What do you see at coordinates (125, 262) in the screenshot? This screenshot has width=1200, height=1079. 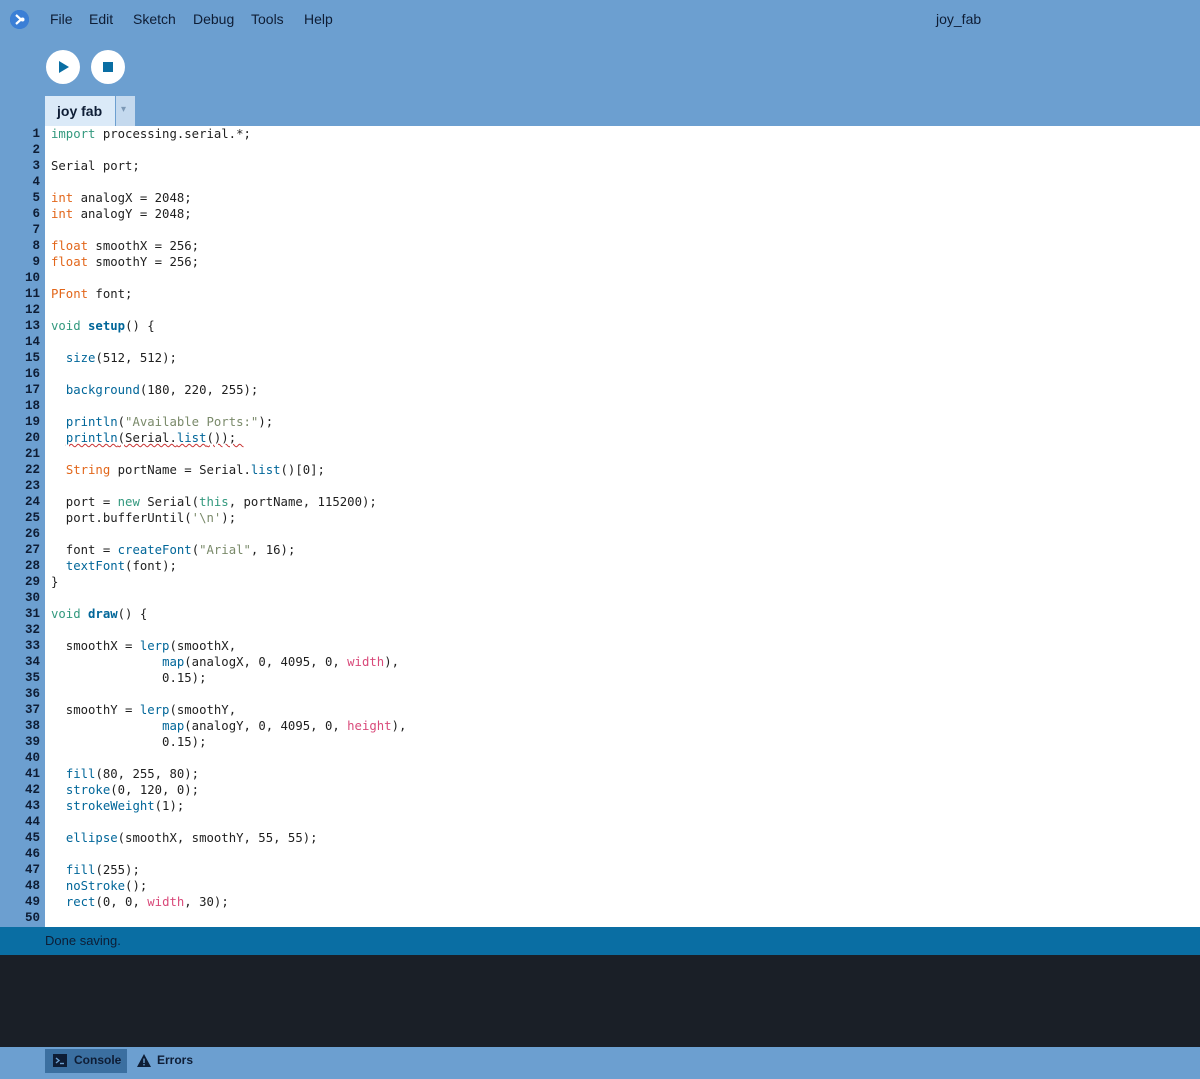 I see `code-line: float smoothY = 256;` at bounding box center [125, 262].